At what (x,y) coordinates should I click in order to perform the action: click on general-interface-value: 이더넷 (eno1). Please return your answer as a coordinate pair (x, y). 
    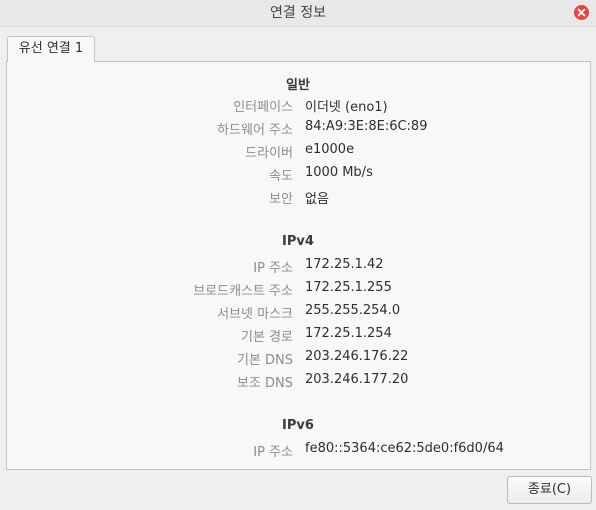
    Looking at the image, I should click on (346, 107).